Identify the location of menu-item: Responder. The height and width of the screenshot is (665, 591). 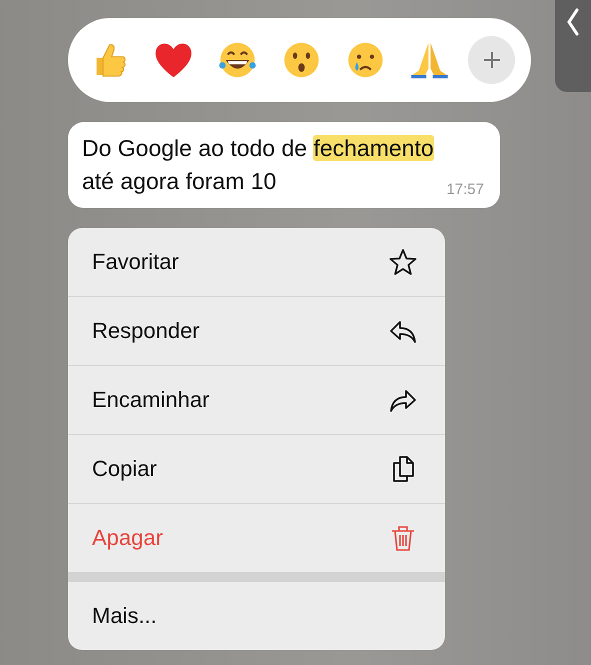
(146, 331).